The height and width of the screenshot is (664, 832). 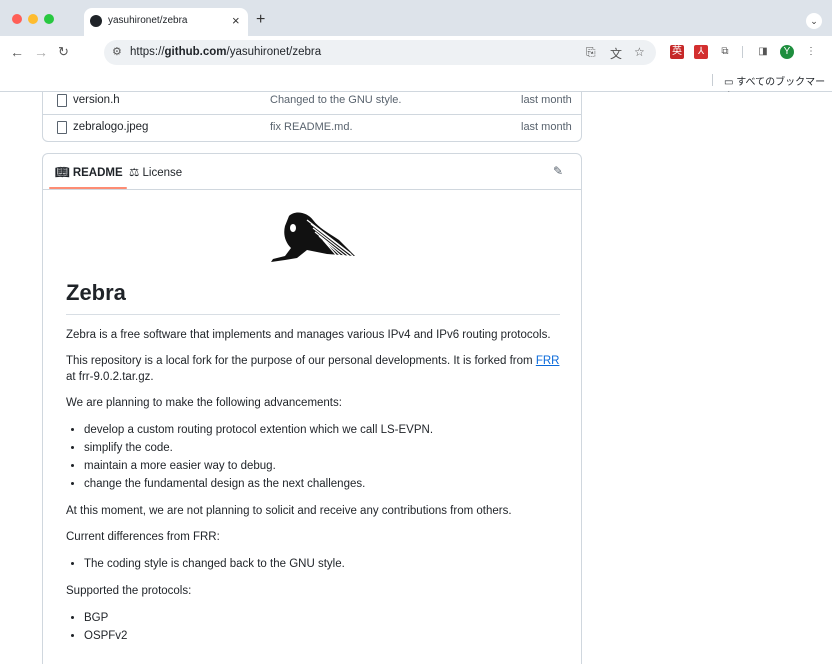 What do you see at coordinates (558, 171) in the screenshot?
I see `edit-pencil-icon: ✎` at bounding box center [558, 171].